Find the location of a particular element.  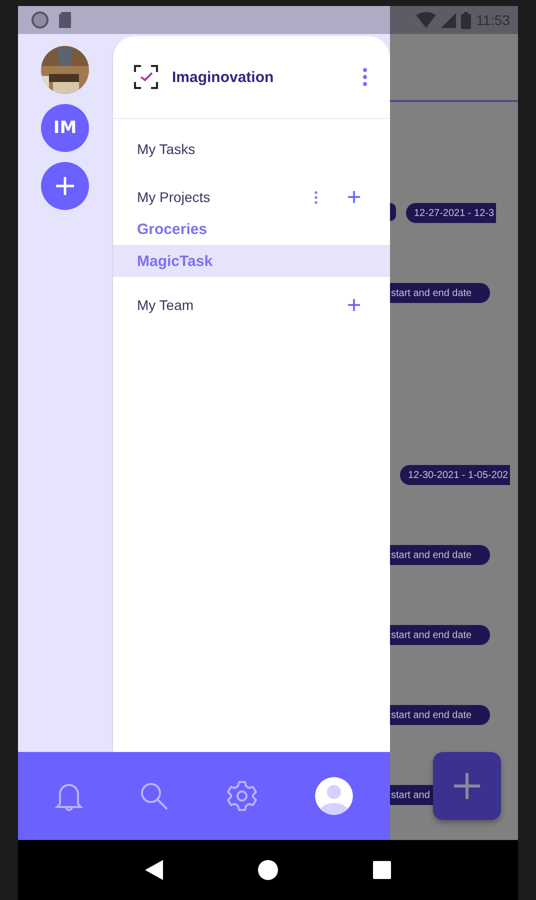

section-label: My Projects is located at coordinates (225, 197).